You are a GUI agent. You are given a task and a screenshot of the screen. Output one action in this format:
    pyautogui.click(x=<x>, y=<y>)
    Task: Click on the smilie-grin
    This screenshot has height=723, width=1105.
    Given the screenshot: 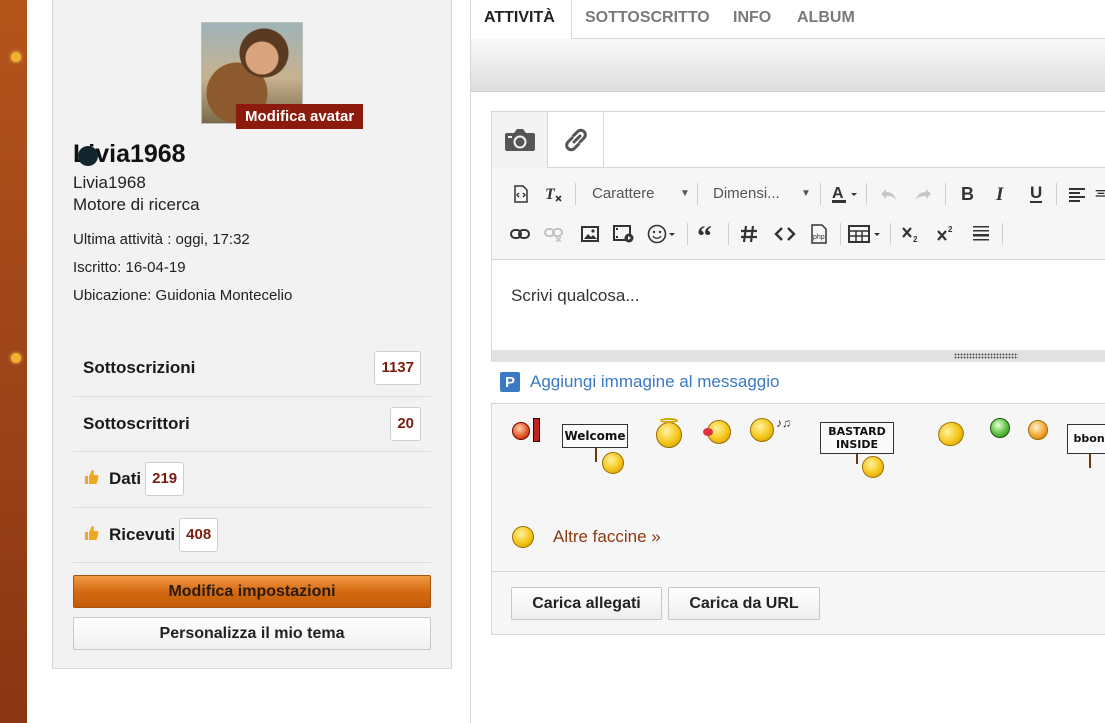 What is the action you would take?
    pyautogui.click(x=1000, y=428)
    